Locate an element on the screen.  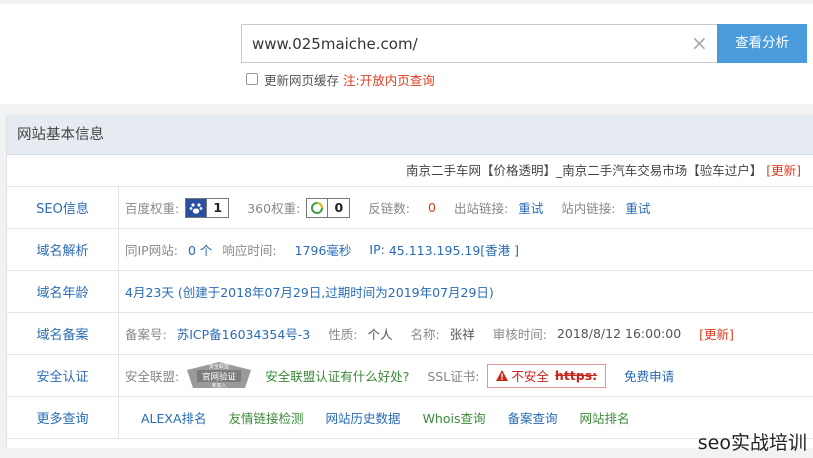
backlinks-label: 反链数: is located at coordinates (389, 208).